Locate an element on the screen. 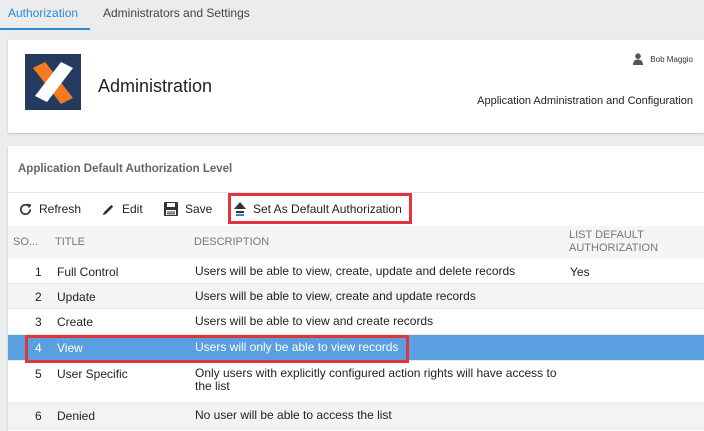  tab-administrators-and-settings: Administrators and Settings is located at coordinates (176, 15).